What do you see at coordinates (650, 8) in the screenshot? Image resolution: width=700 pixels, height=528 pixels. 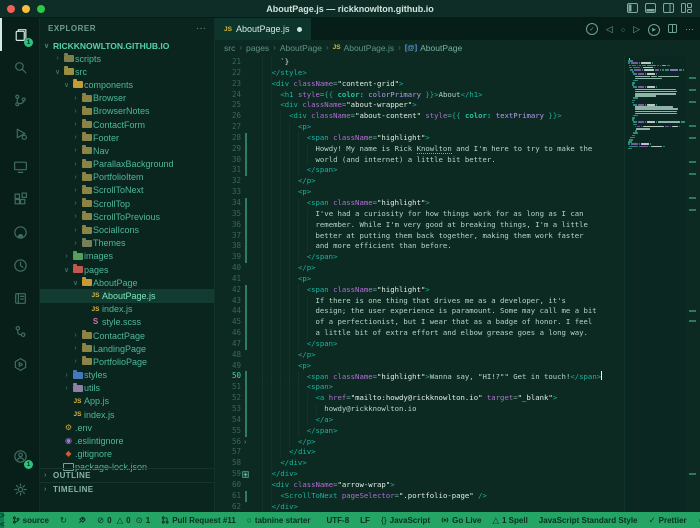 I see `layout-panel-icon` at bounding box center [650, 8].